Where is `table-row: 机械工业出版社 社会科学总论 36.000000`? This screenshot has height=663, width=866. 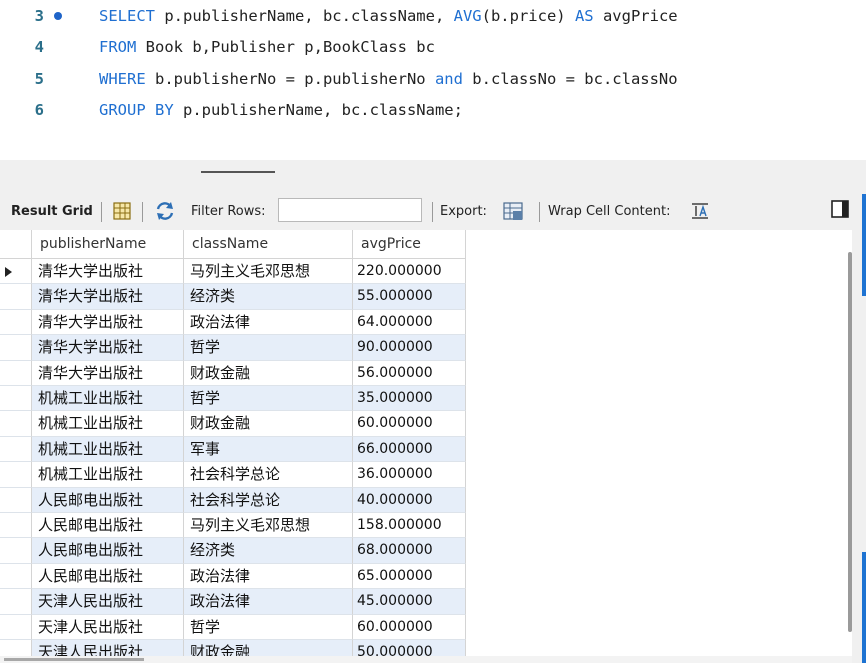
table-row: 机械工业出版社 社会科学总论 36.000000 is located at coordinates (233, 475).